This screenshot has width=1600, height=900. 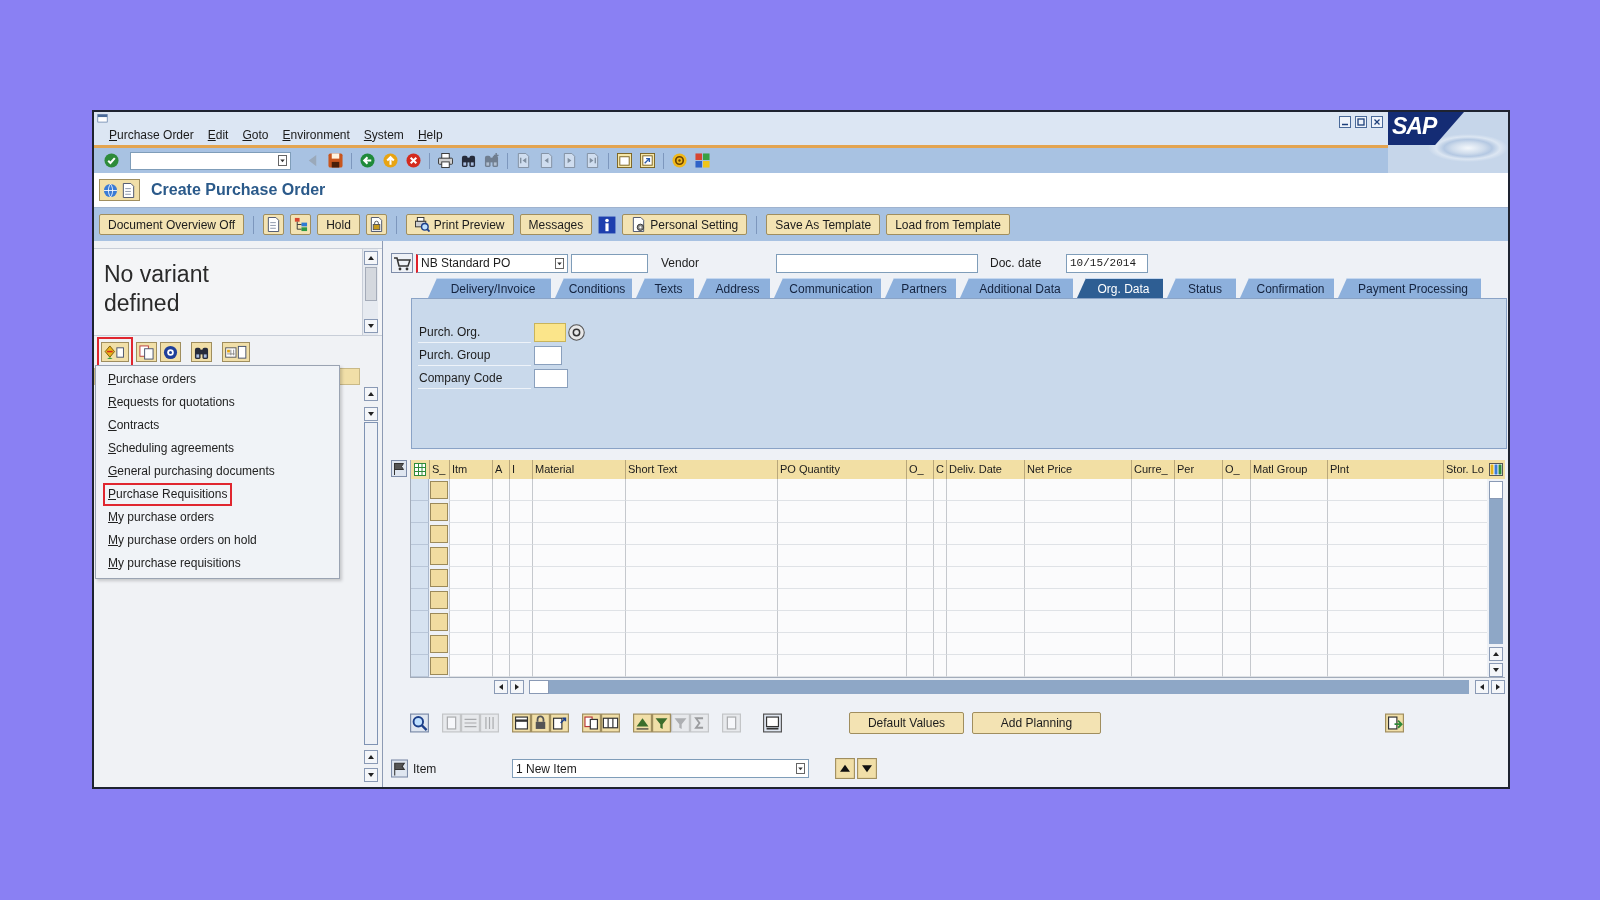 I want to click on item-dropdown: 1 New Item, so click(x=660, y=768).